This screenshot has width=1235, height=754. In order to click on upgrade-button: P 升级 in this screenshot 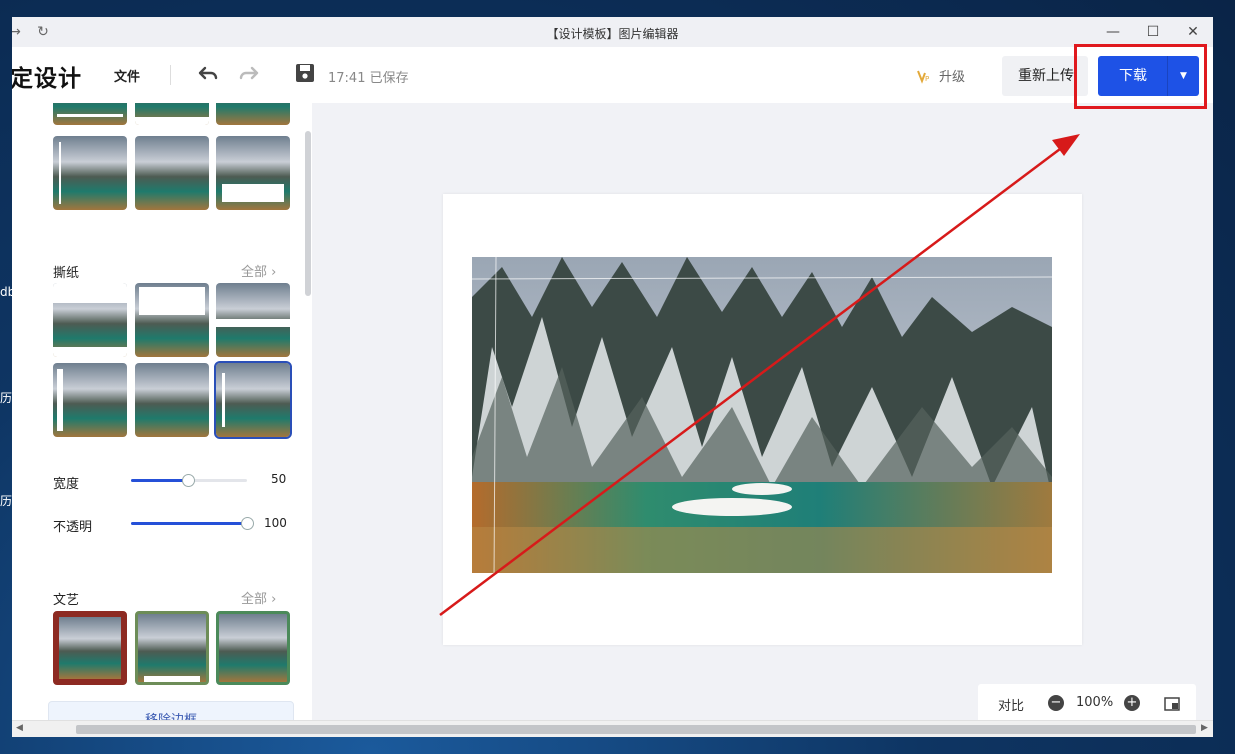, I will do `click(941, 75)`.